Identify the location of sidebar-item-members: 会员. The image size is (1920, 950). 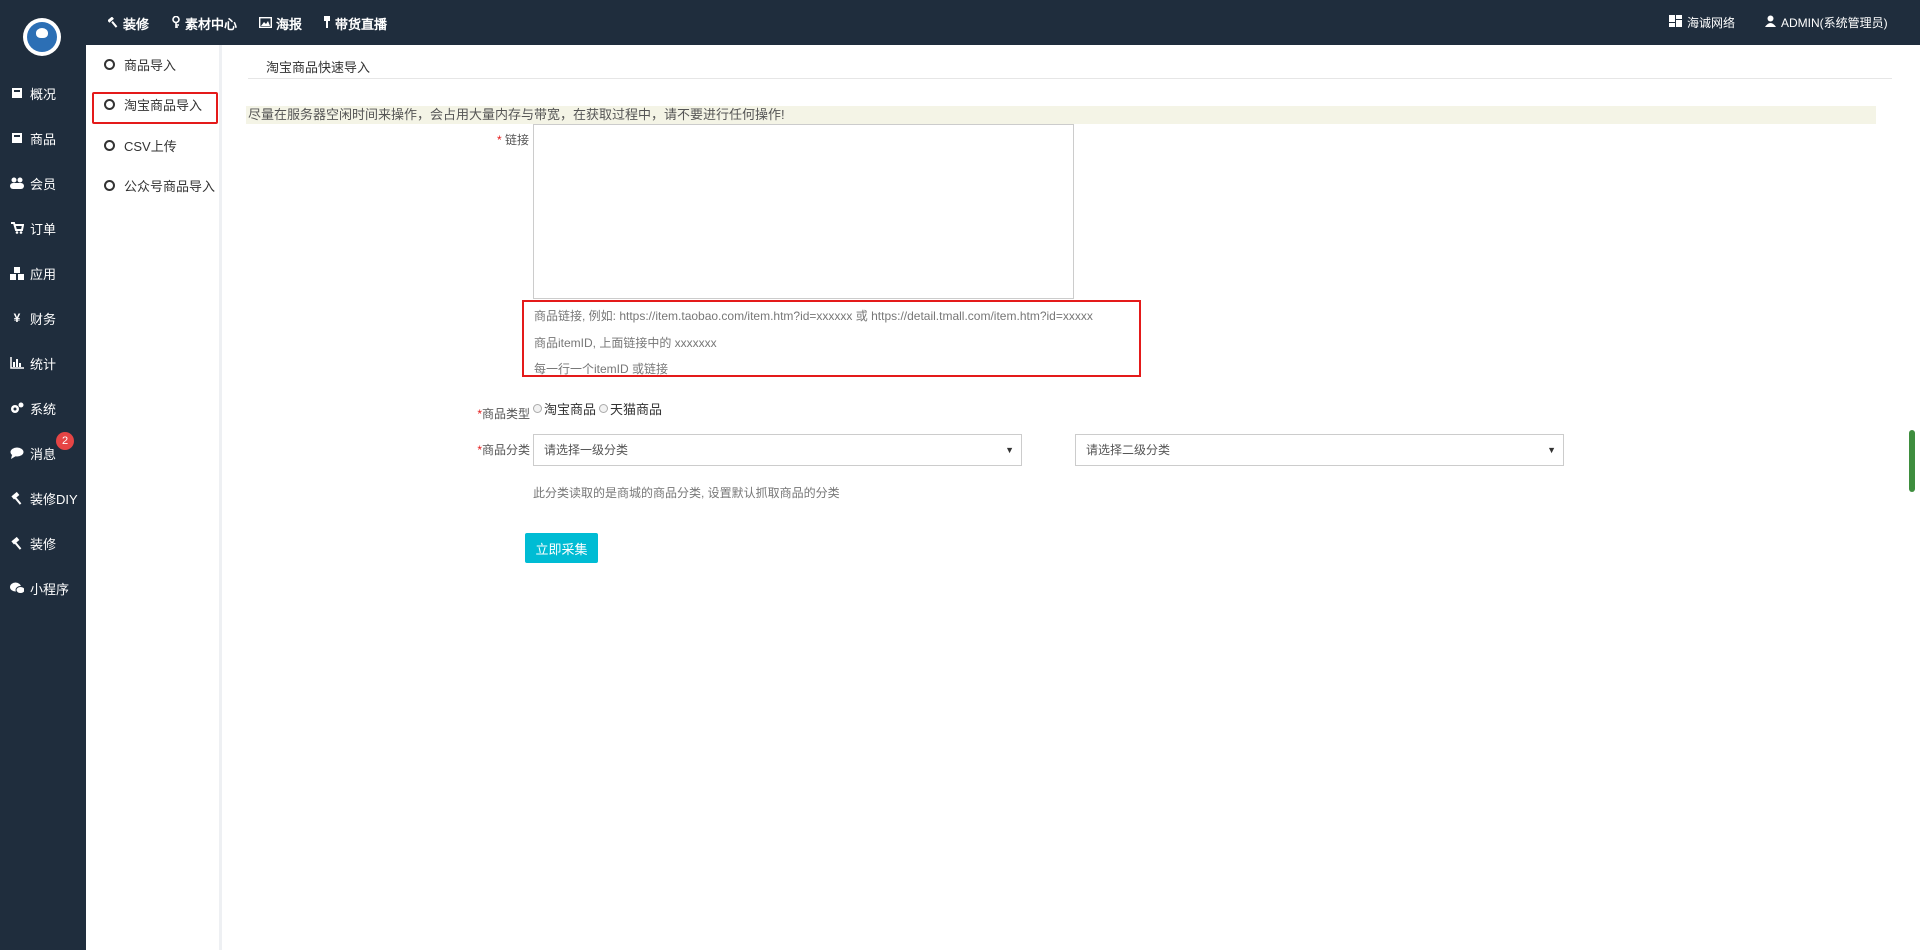
(33, 183).